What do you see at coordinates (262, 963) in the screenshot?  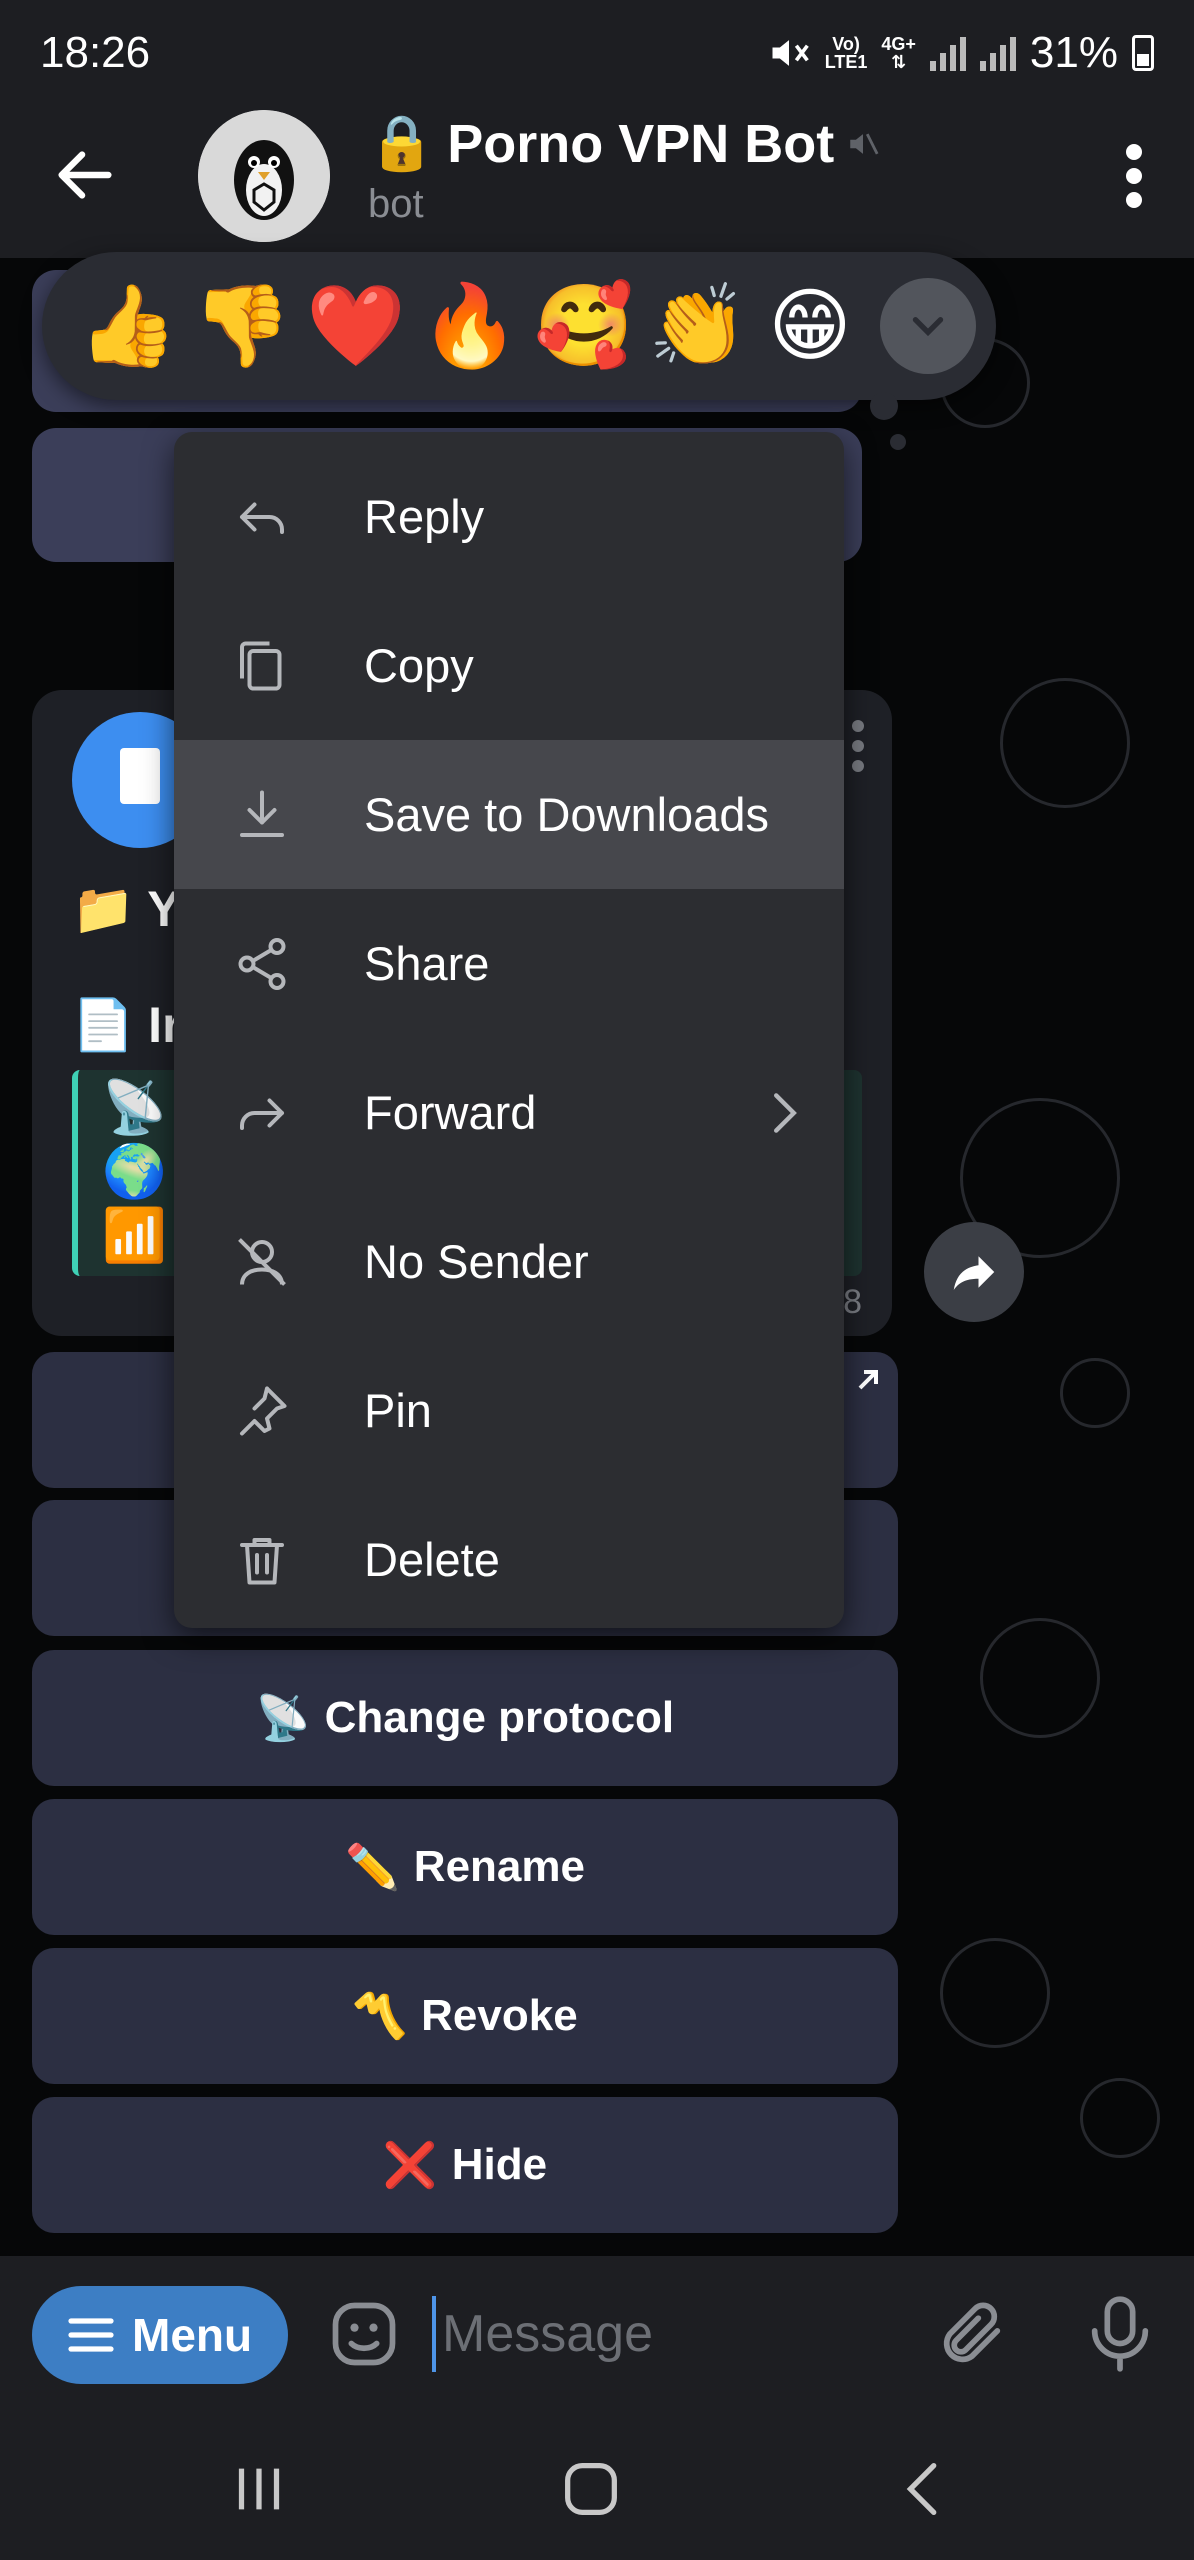 I see `share-icon` at bounding box center [262, 963].